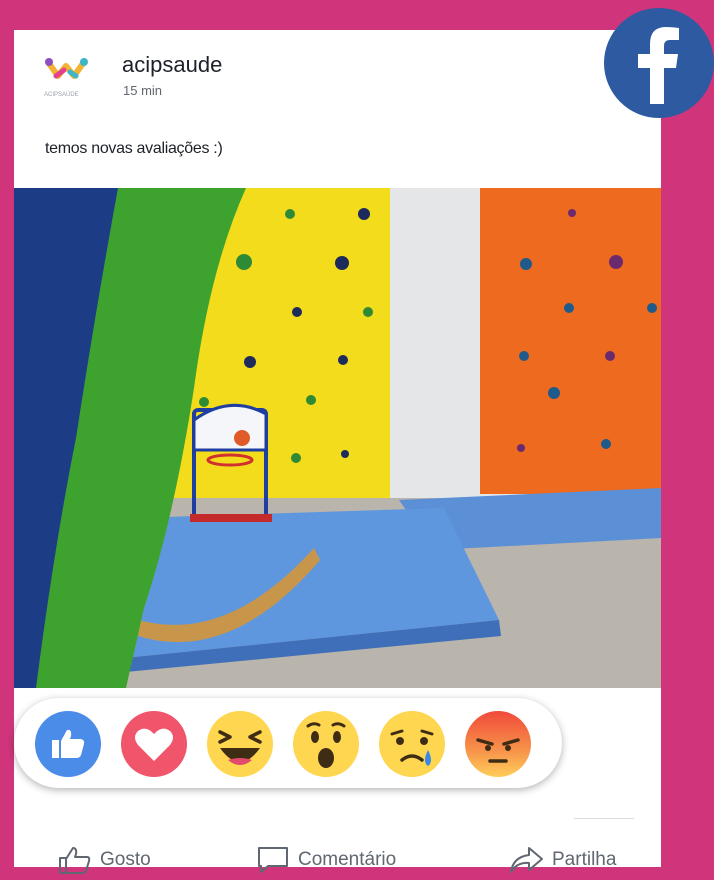 Image resolution: width=714 pixels, height=880 pixels. Describe the element at coordinates (498, 744) in the screenshot. I see `angry-face-icon` at that location.